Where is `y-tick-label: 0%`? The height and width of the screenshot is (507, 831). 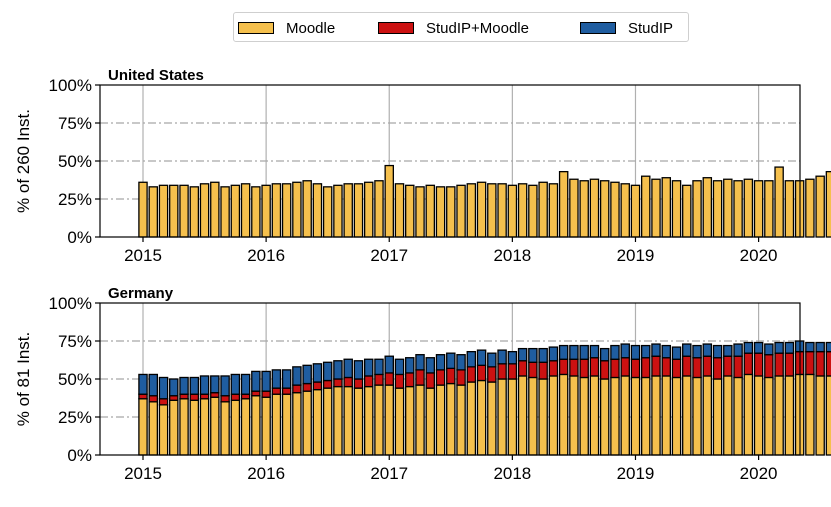
y-tick-label: 0% is located at coordinates (79, 455).